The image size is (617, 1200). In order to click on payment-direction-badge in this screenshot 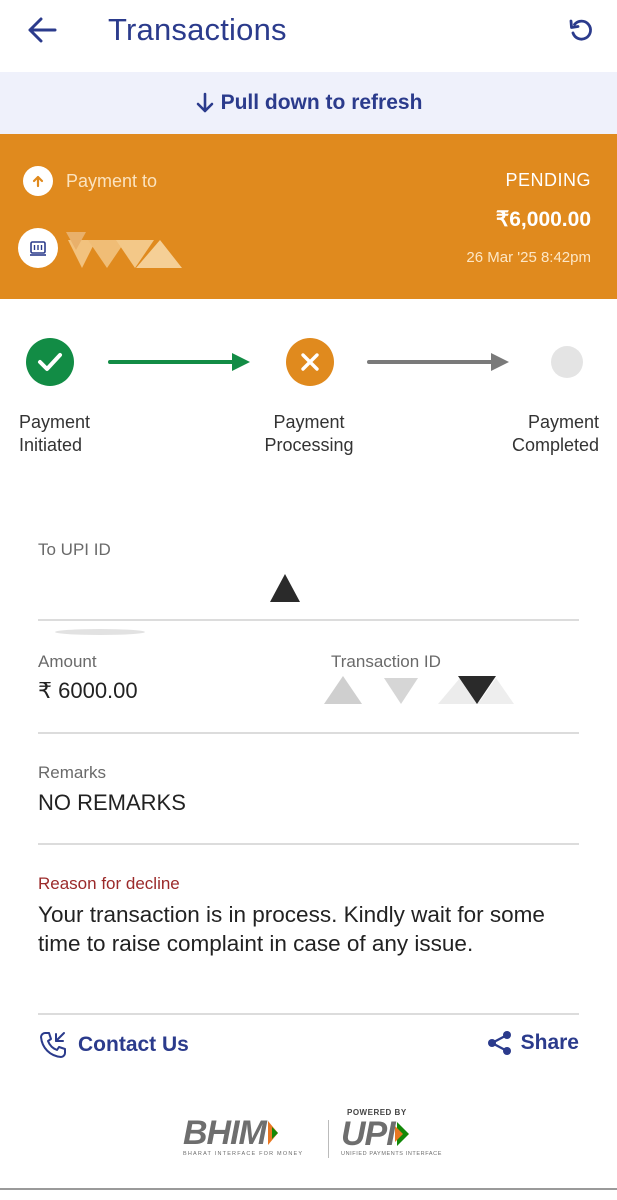, I will do `click(38, 181)`.